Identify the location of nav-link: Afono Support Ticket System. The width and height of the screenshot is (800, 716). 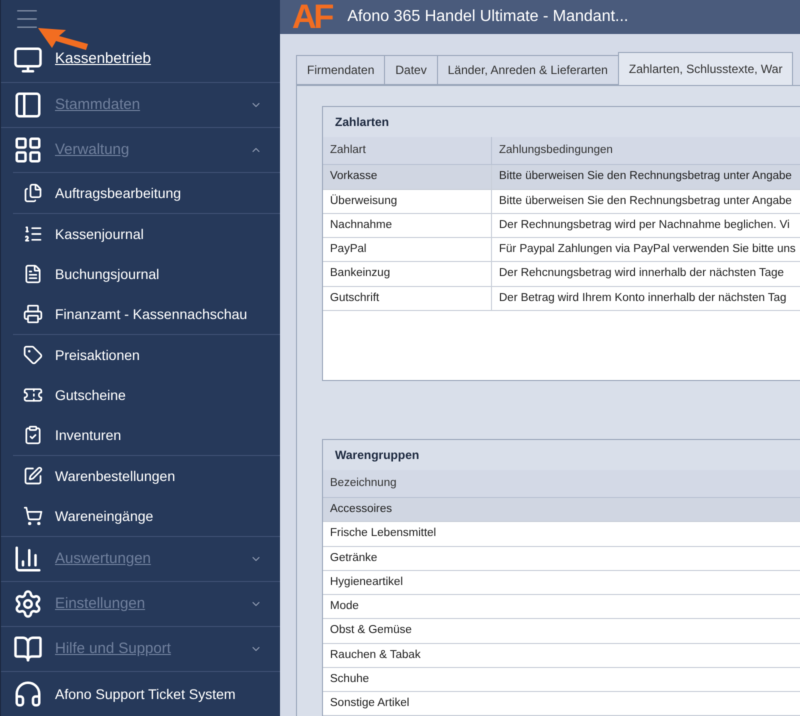
(145, 694).